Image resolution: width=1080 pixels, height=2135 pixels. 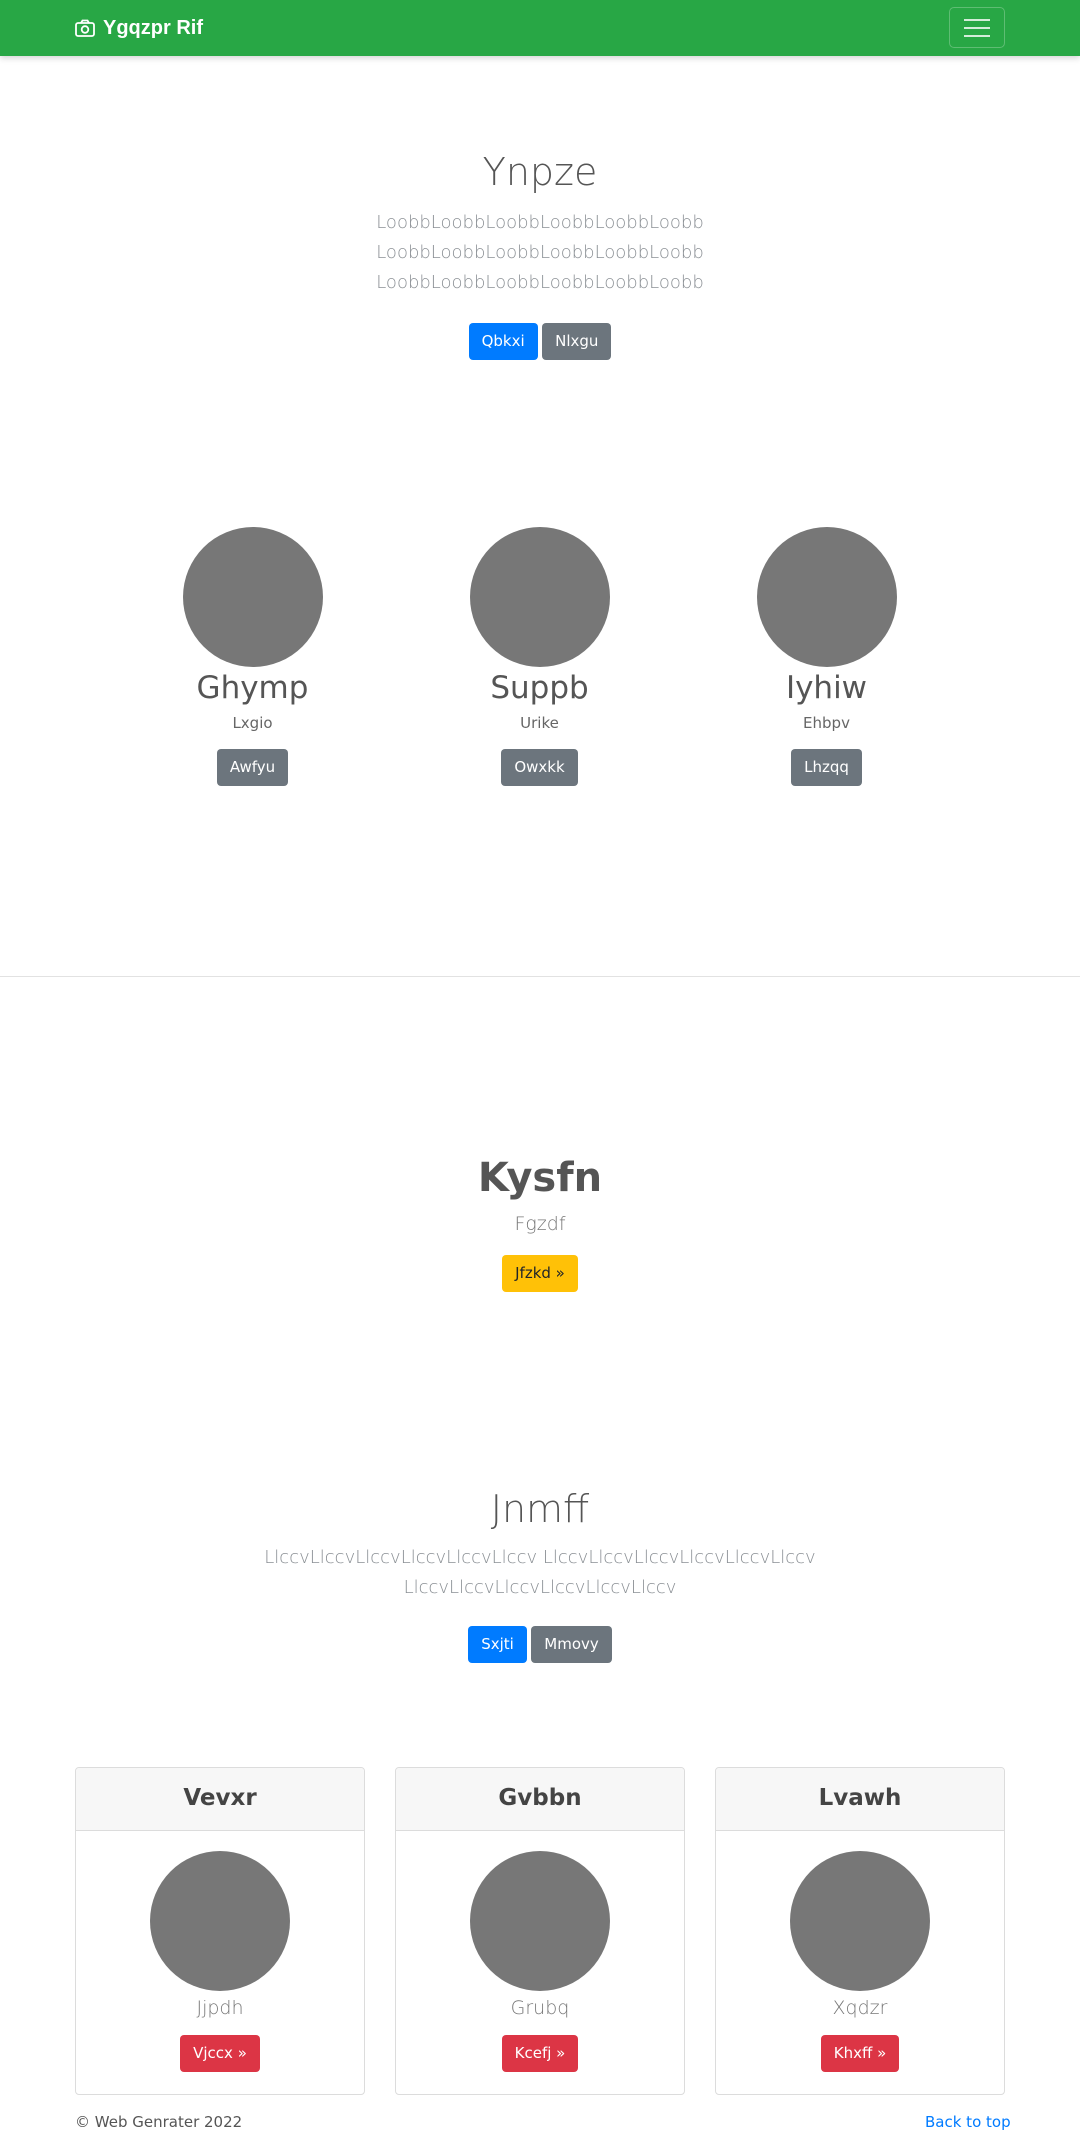 I want to click on camera-icon, so click(x=85, y=28).